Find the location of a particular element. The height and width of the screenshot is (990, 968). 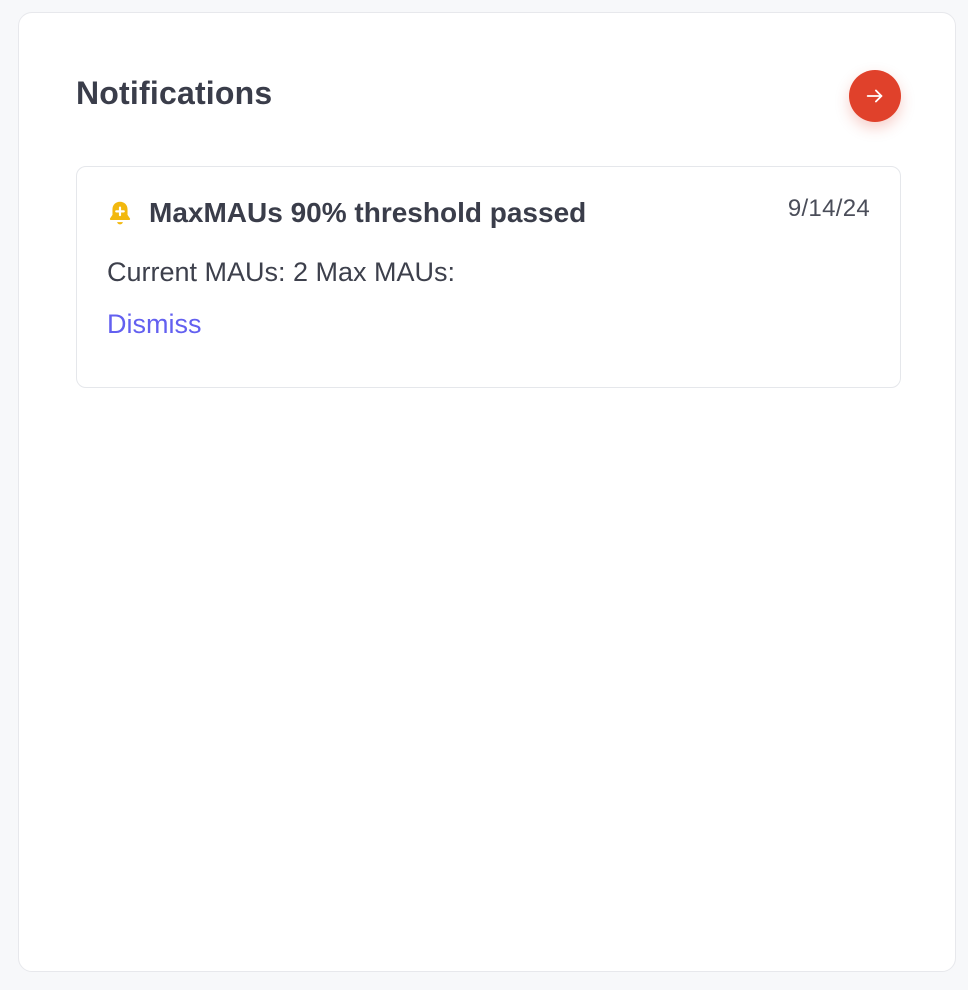

arrow-right-icon is located at coordinates (874, 96).